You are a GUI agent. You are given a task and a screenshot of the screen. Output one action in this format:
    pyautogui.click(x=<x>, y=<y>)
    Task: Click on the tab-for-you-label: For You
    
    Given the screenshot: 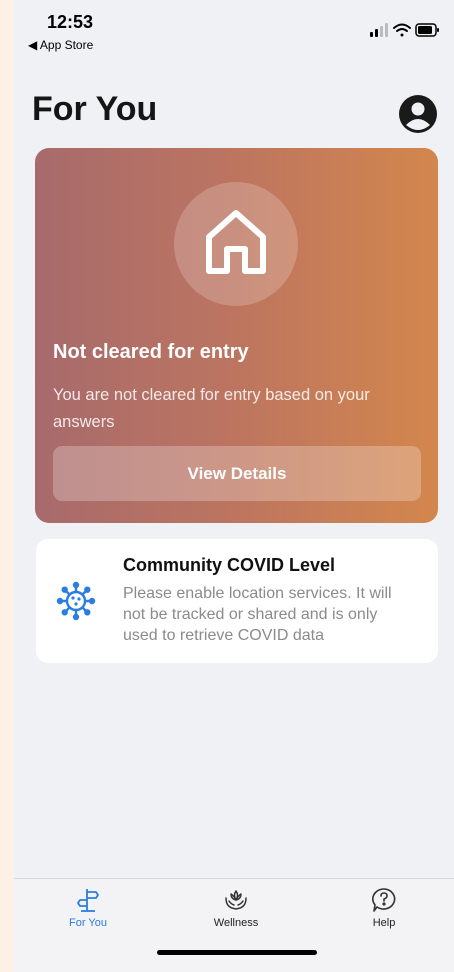 What is the action you would take?
    pyautogui.click(x=88, y=923)
    